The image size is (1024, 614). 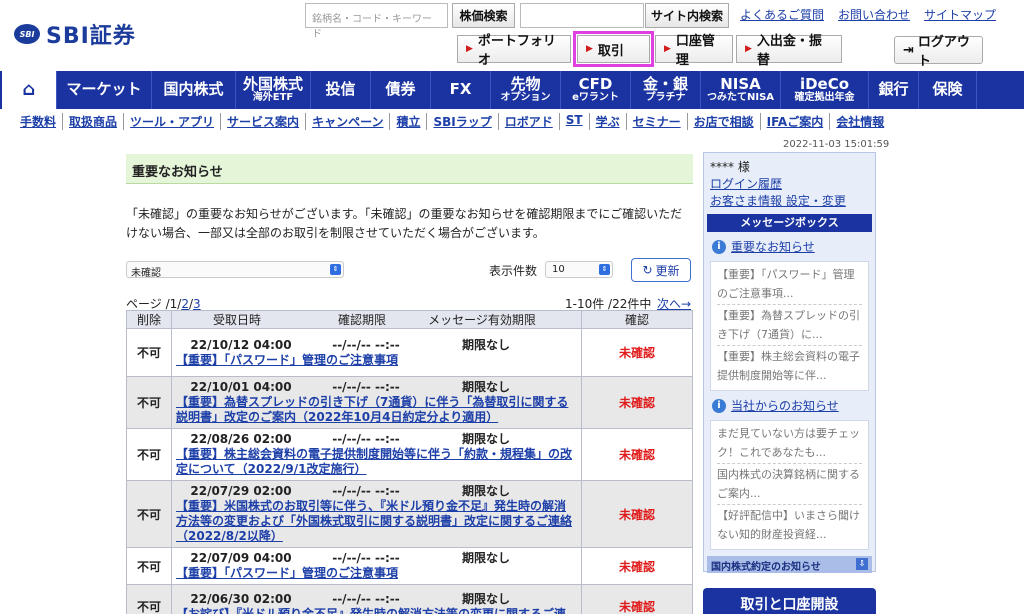 What do you see at coordinates (687, 15) in the screenshot?
I see `site-search-button: サイト内検索` at bounding box center [687, 15].